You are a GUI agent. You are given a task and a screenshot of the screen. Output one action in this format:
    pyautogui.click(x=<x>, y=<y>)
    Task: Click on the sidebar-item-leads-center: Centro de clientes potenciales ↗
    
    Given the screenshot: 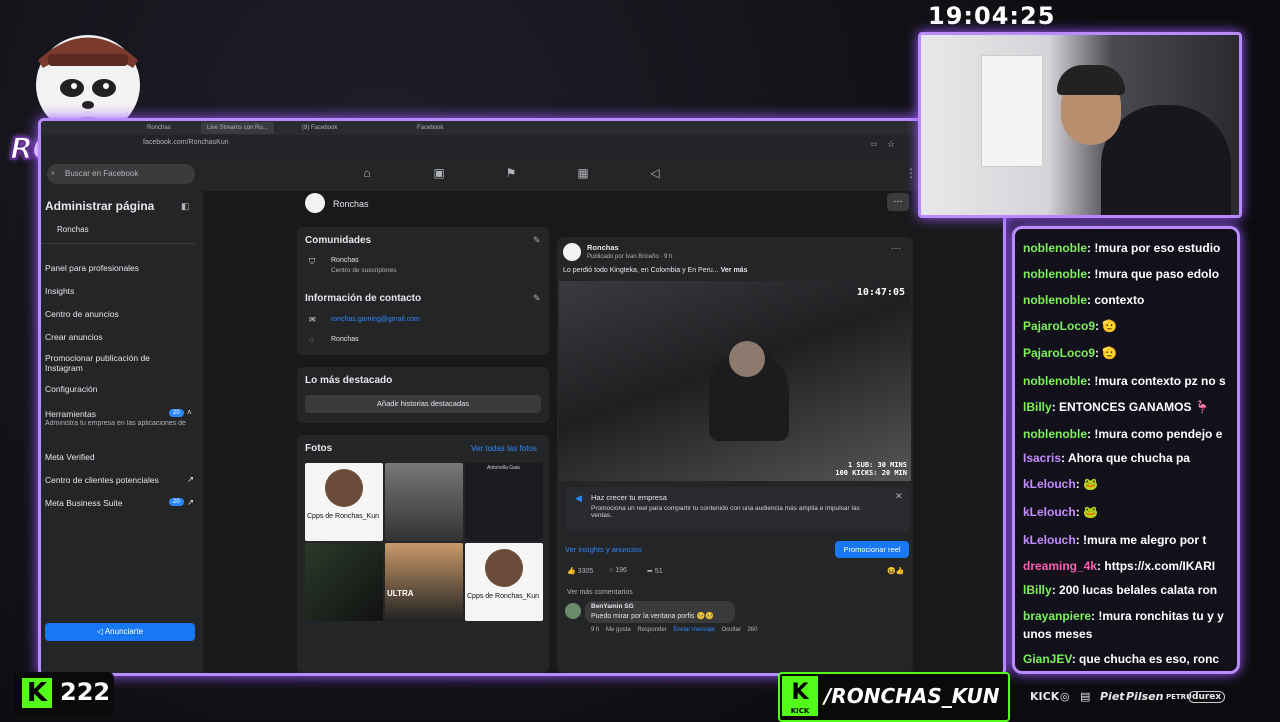 What is the action you would take?
    pyautogui.click(x=120, y=479)
    